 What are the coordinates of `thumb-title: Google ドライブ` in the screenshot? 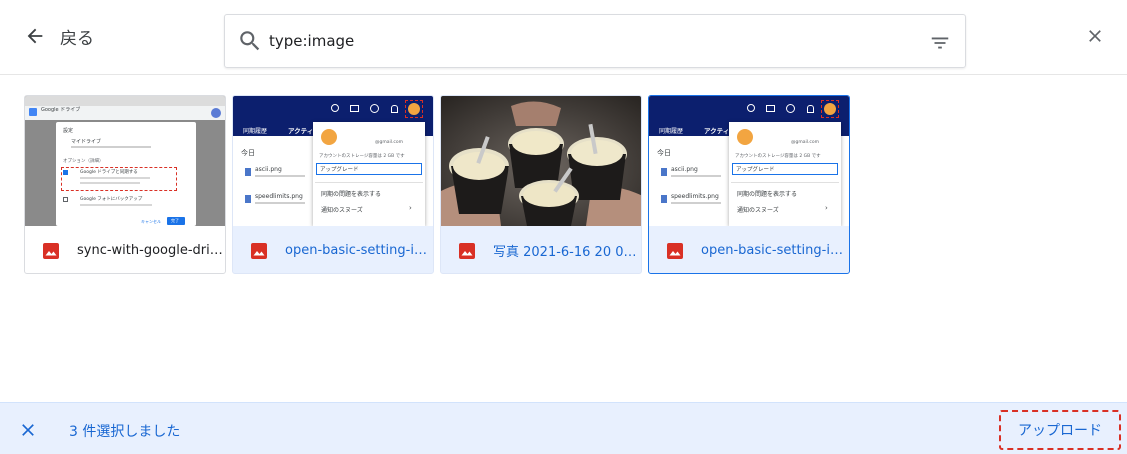 It's located at (61, 110).